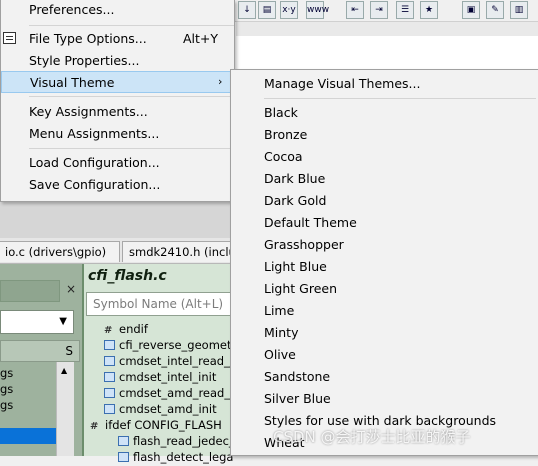 Image resolution: width=538 pixels, height=466 pixels. I want to click on book-icon: ▥, so click(519, 10).